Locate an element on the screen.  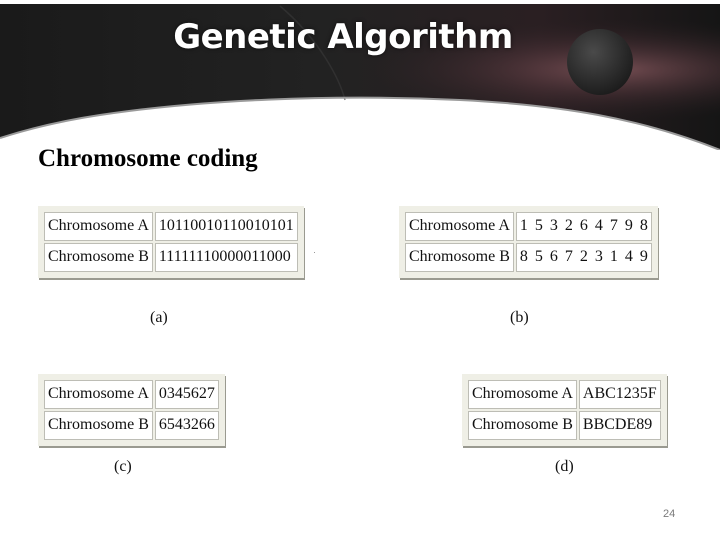
row-value: 0345627 is located at coordinates (186, 394).